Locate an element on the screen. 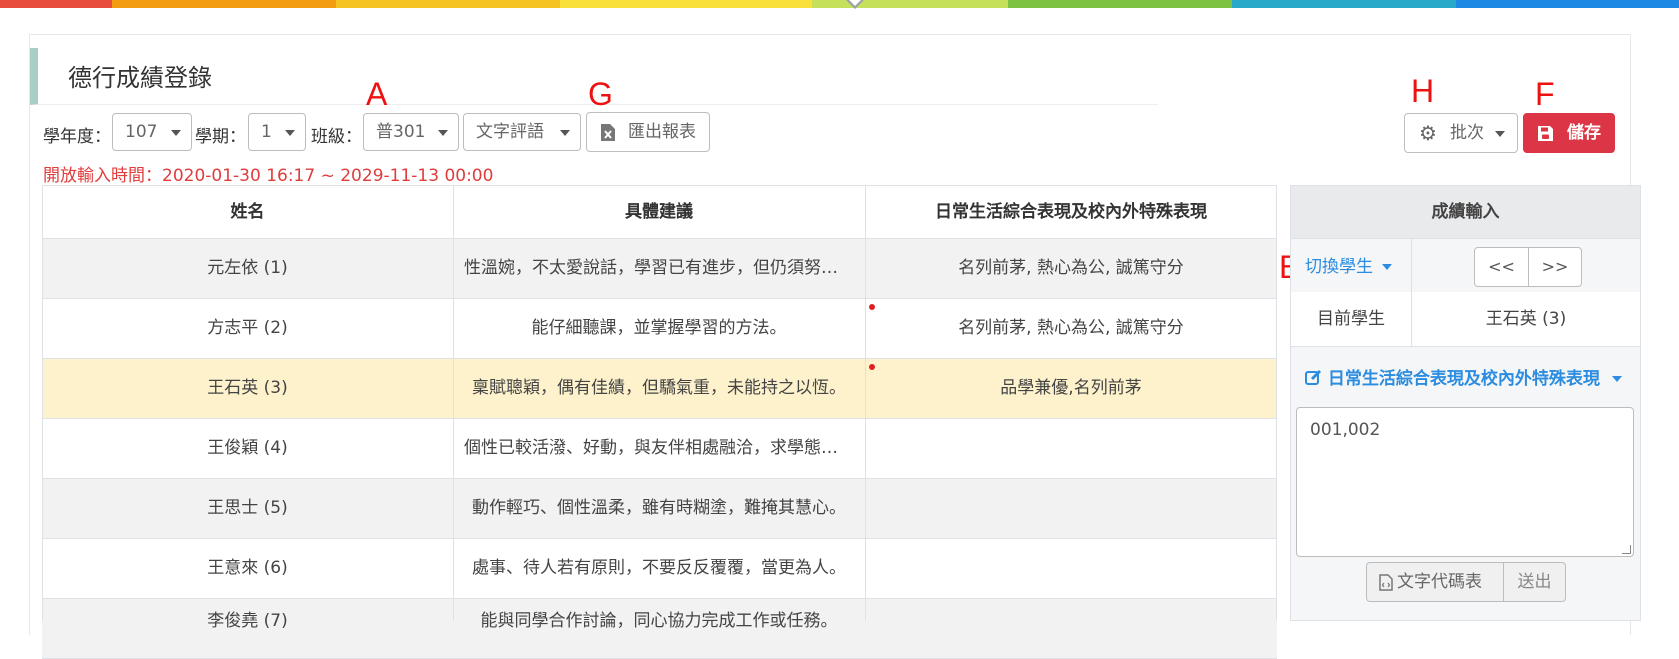  save-button: 儲存 is located at coordinates (1569, 133).